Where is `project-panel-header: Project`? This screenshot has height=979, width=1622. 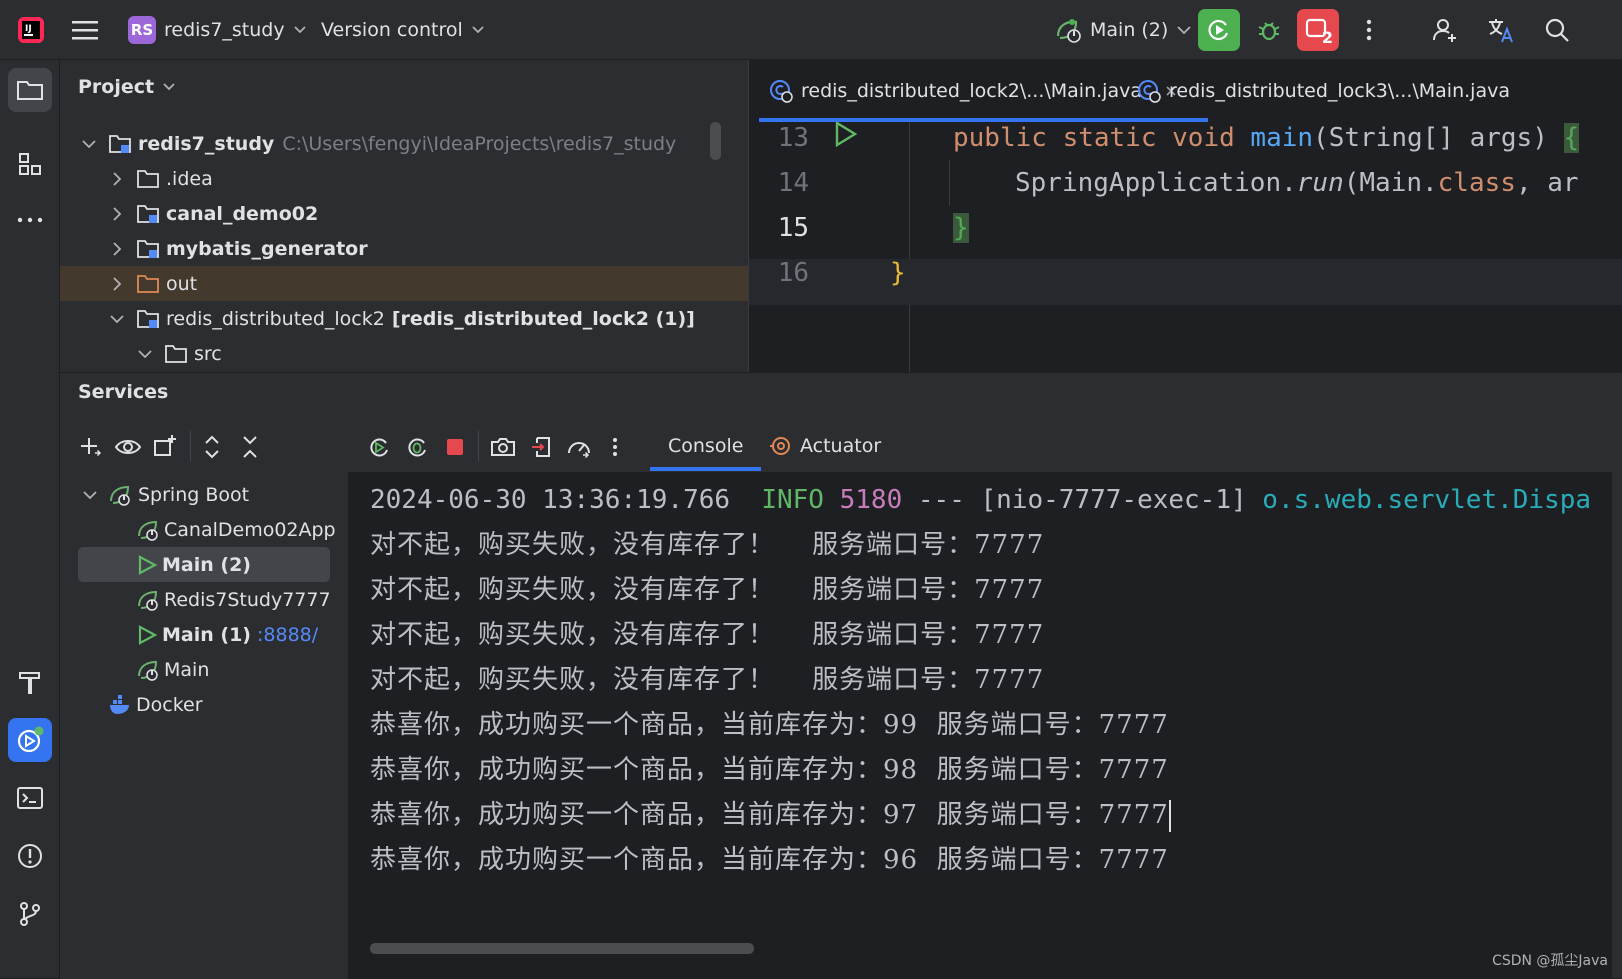 project-panel-header: Project is located at coordinates (127, 87).